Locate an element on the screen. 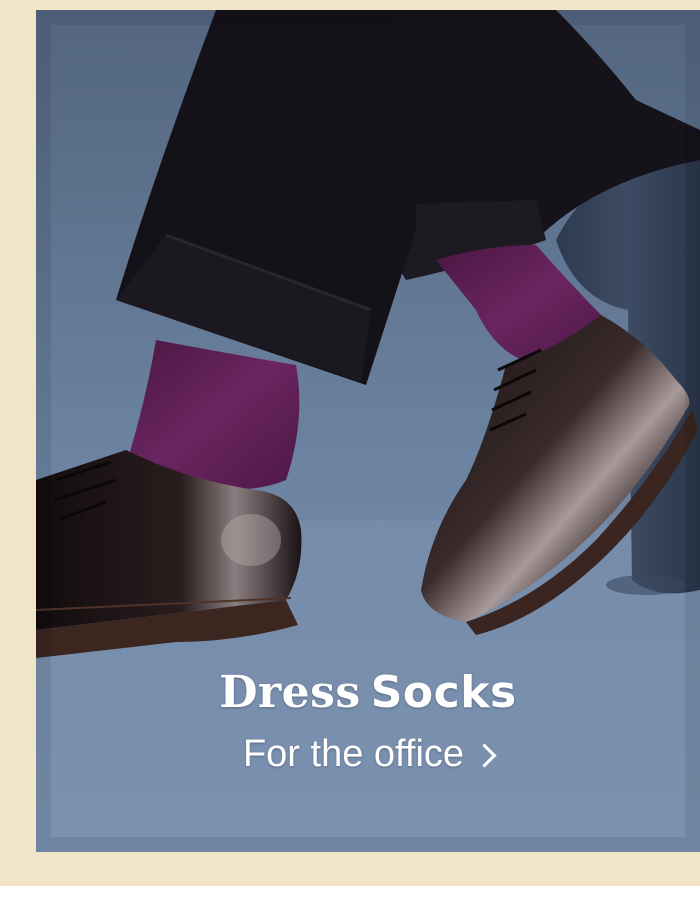 This screenshot has width=700, height=900. bottom-divider is located at coordinates (350, 893).